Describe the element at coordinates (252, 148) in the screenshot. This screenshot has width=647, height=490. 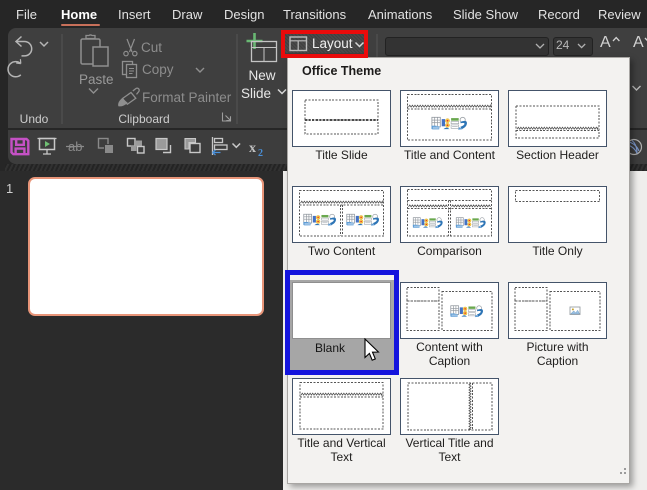
I see `svg-text: x` at that location.